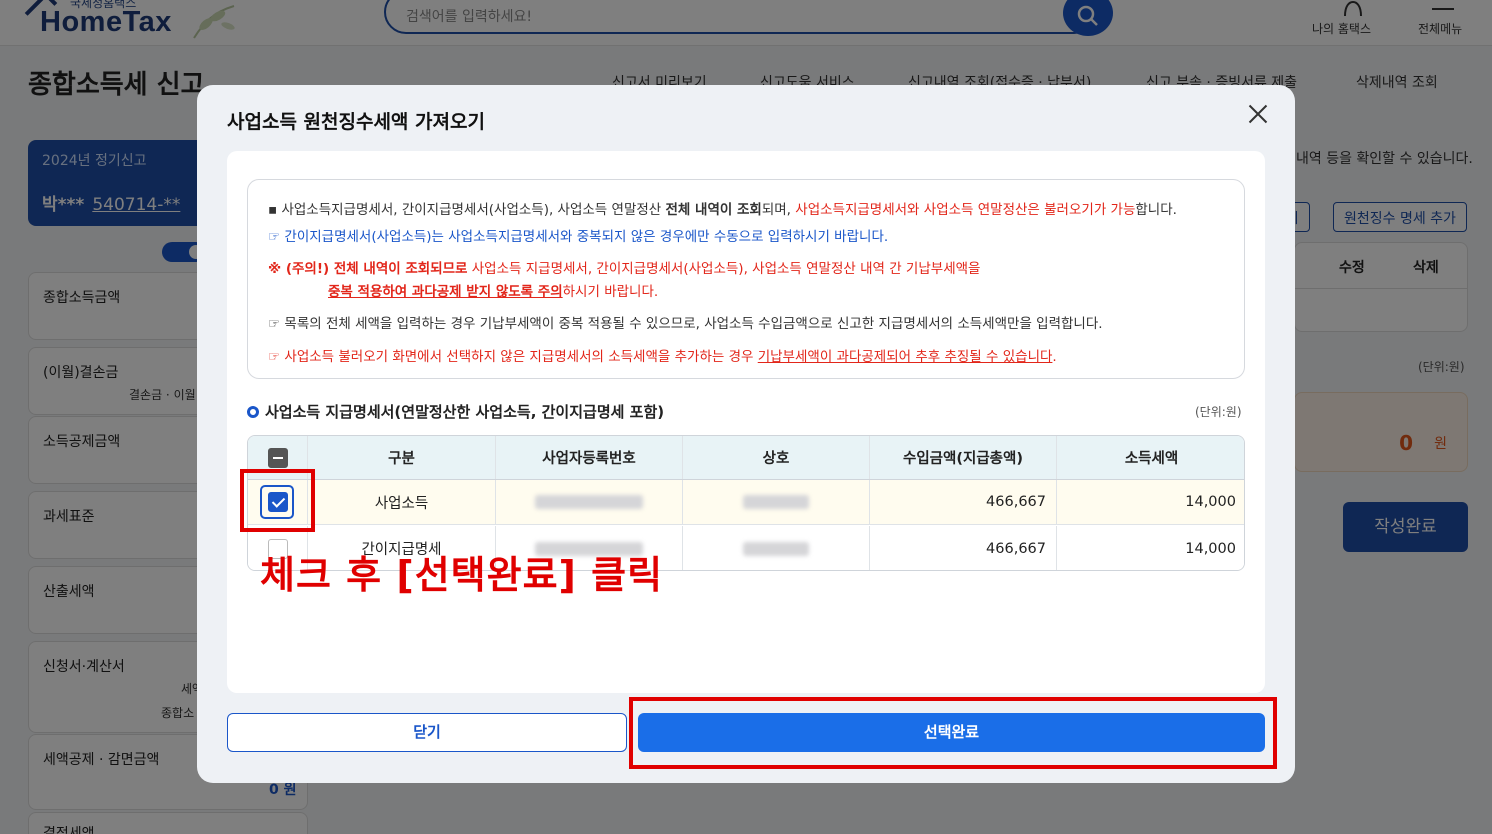  Describe the element at coordinates (253, 412) in the screenshot. I see `bullet-circle-icon` at that location.